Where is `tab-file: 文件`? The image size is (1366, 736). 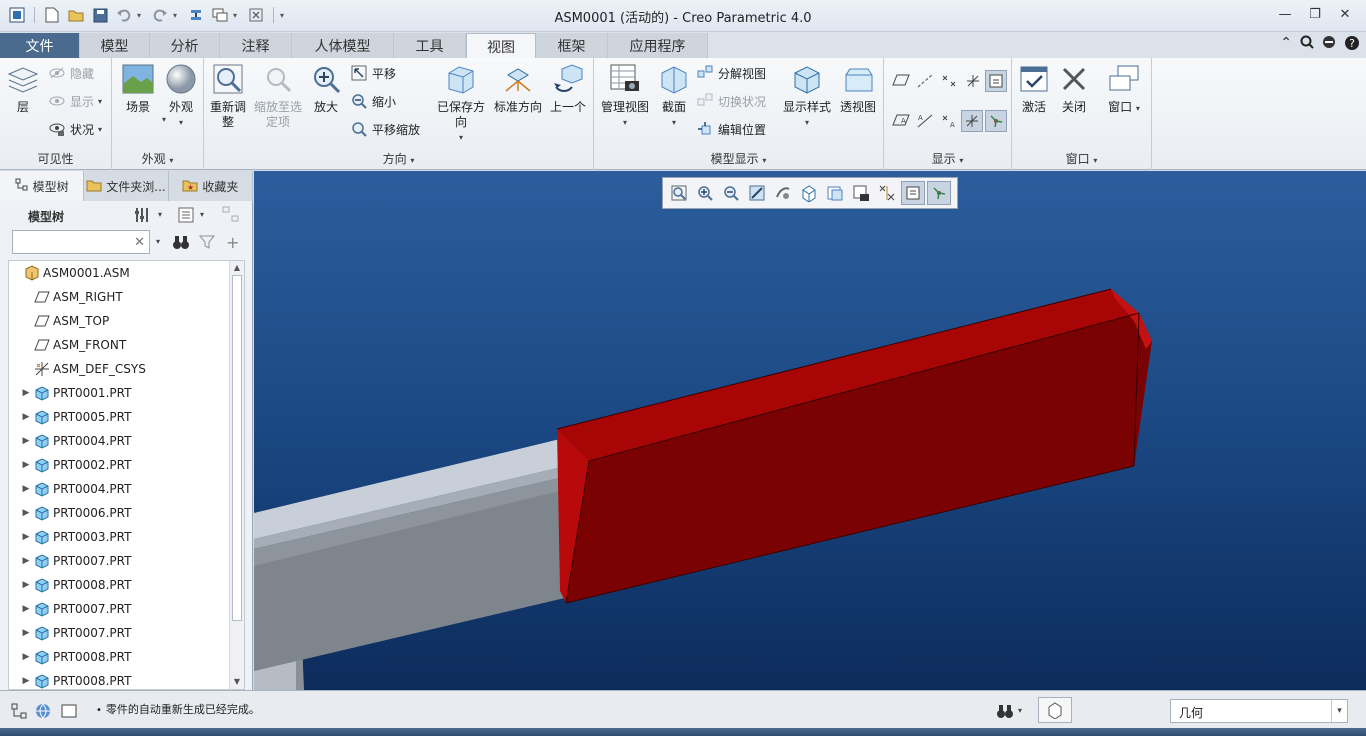
tab-file: 文件 is located at coordinates (40, 45).